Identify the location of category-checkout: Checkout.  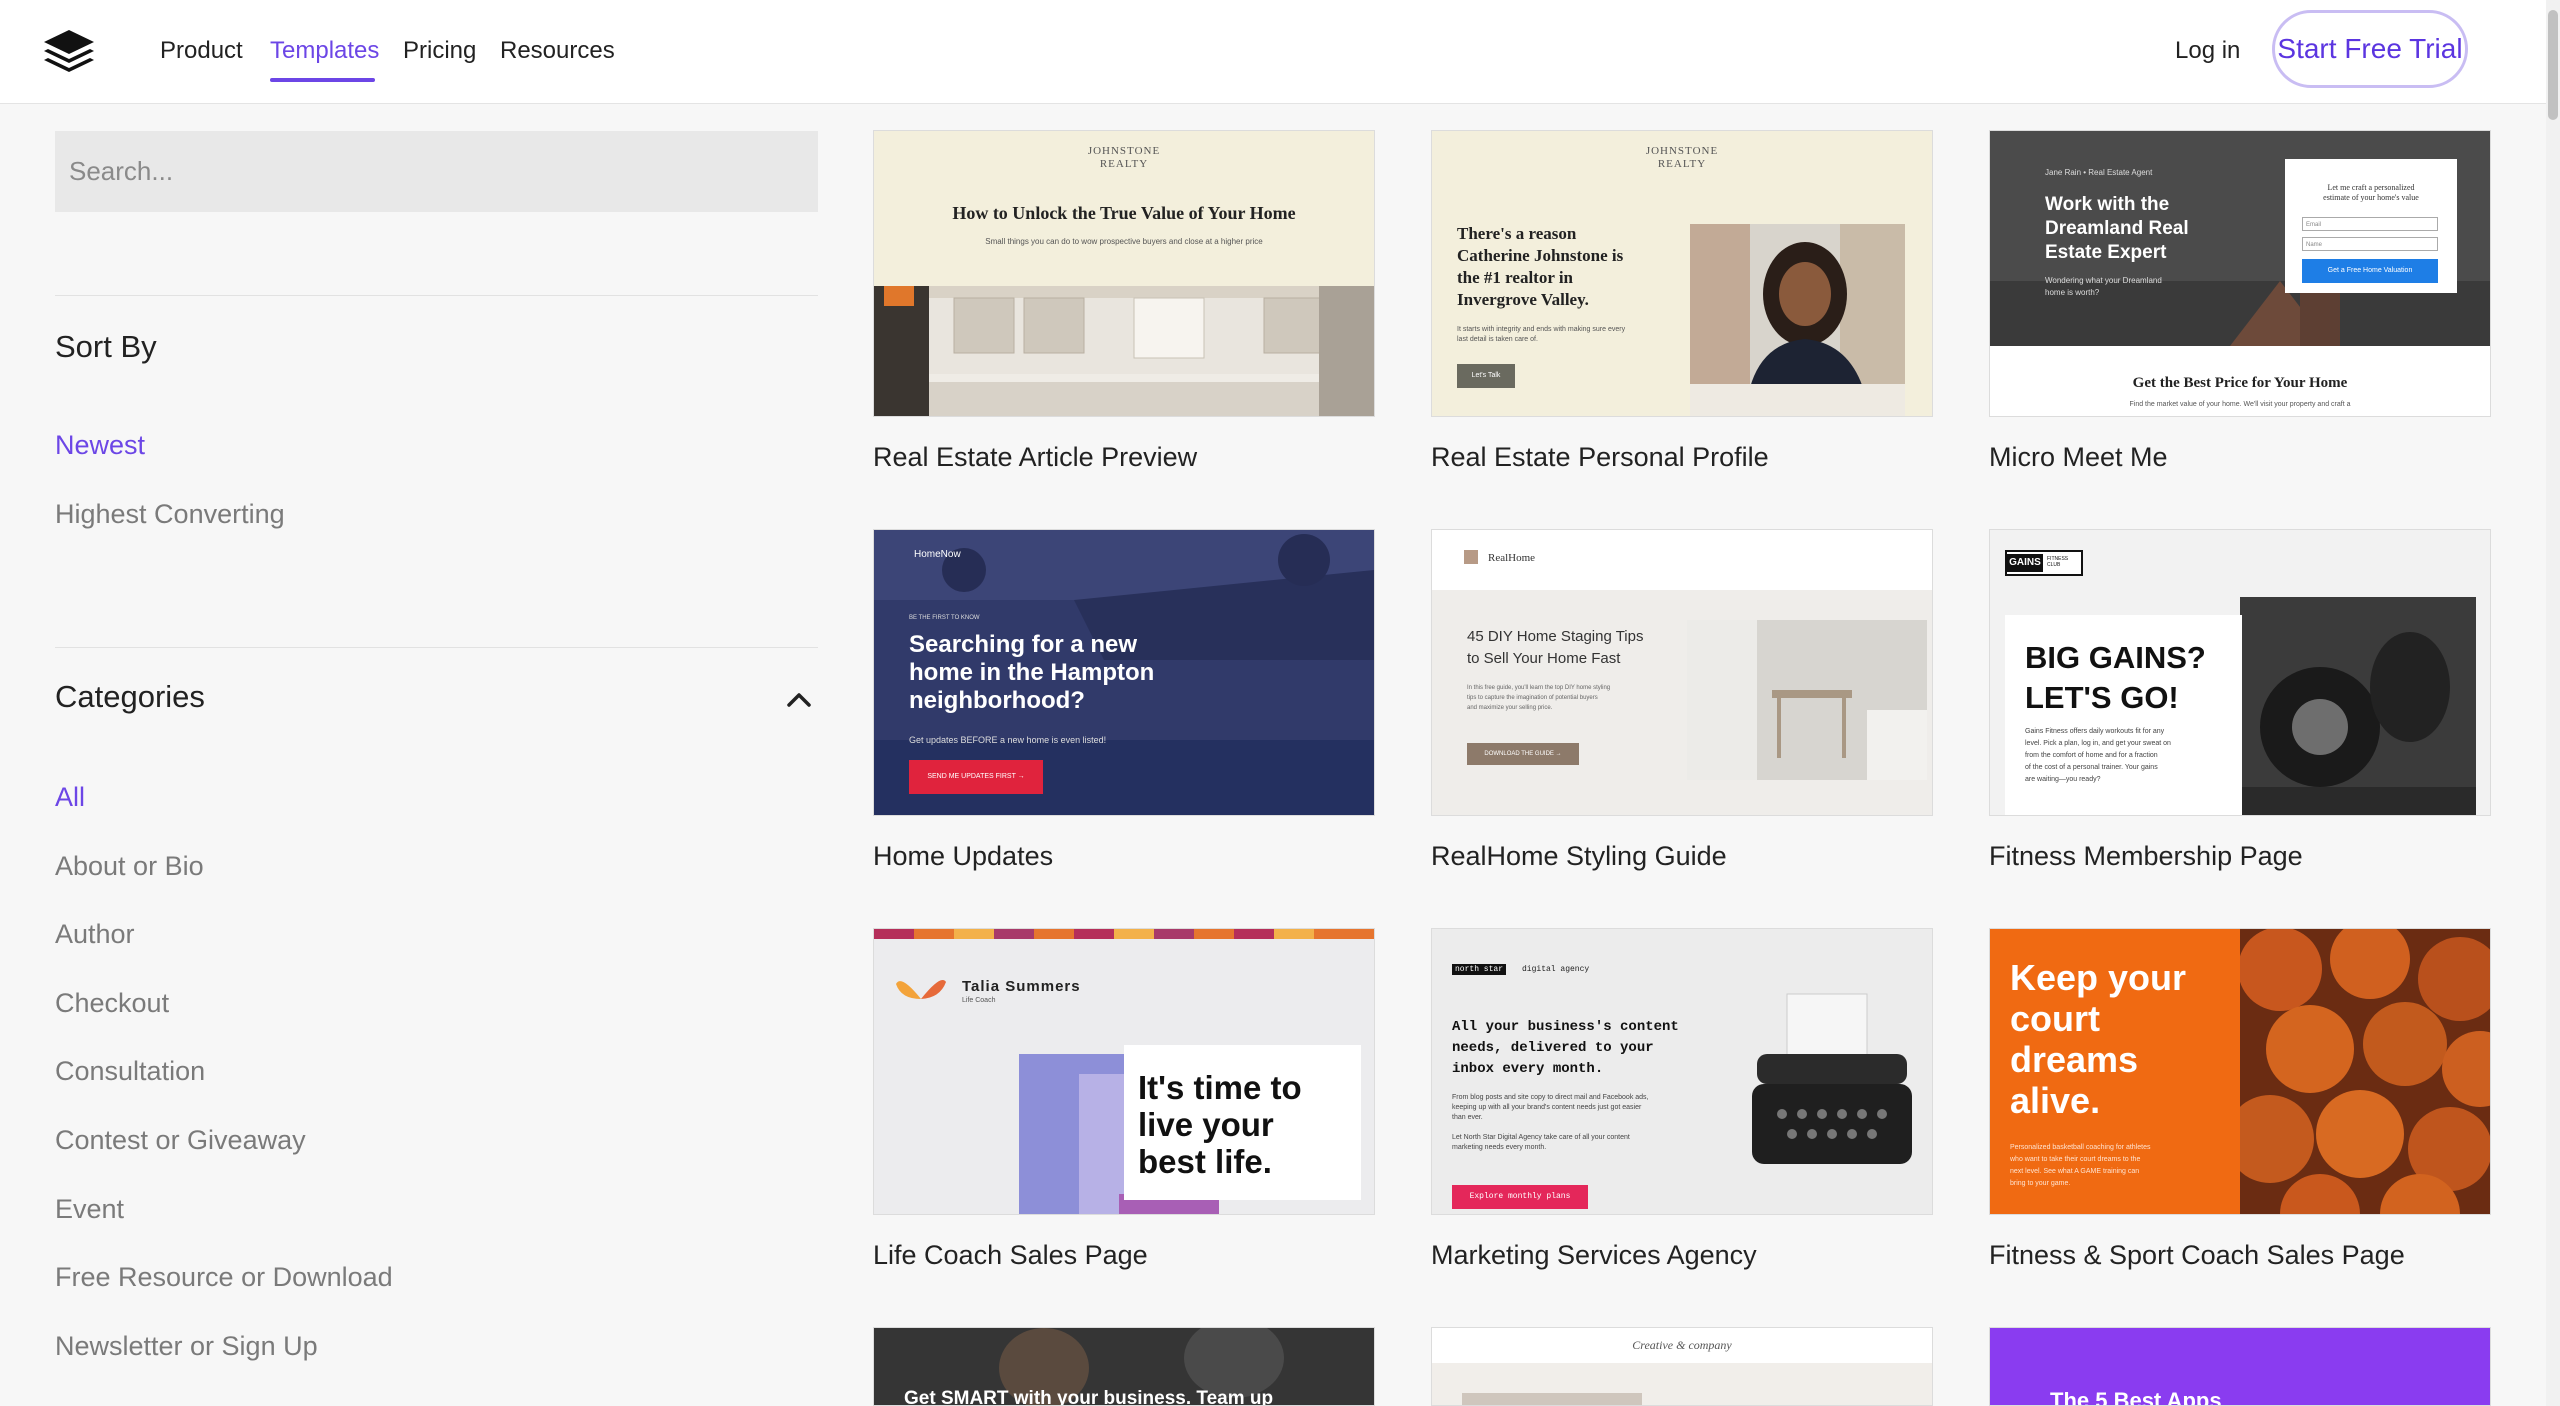
(112, 1003).